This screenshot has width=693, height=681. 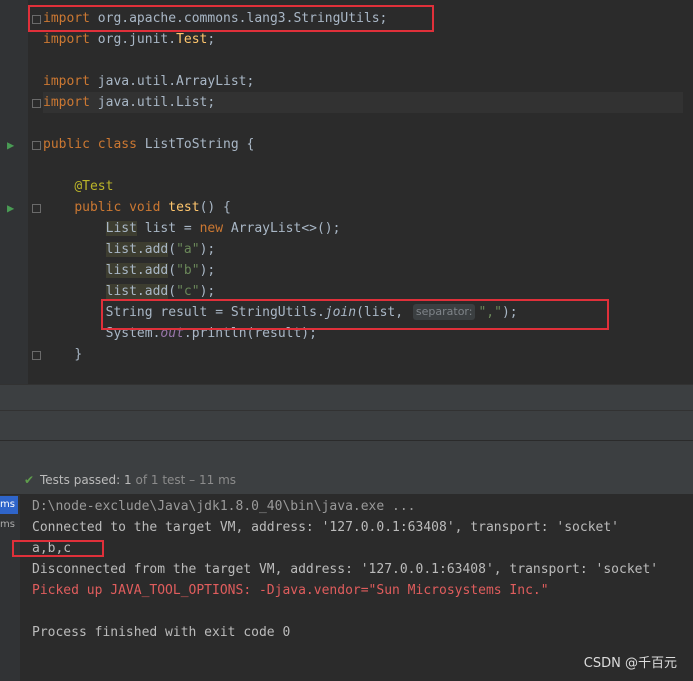 What do you see at coordinates (149, 144) in the screenshot?
I see `code-line-class-decl: public class ListToString {` at bounding box center [149, 144].